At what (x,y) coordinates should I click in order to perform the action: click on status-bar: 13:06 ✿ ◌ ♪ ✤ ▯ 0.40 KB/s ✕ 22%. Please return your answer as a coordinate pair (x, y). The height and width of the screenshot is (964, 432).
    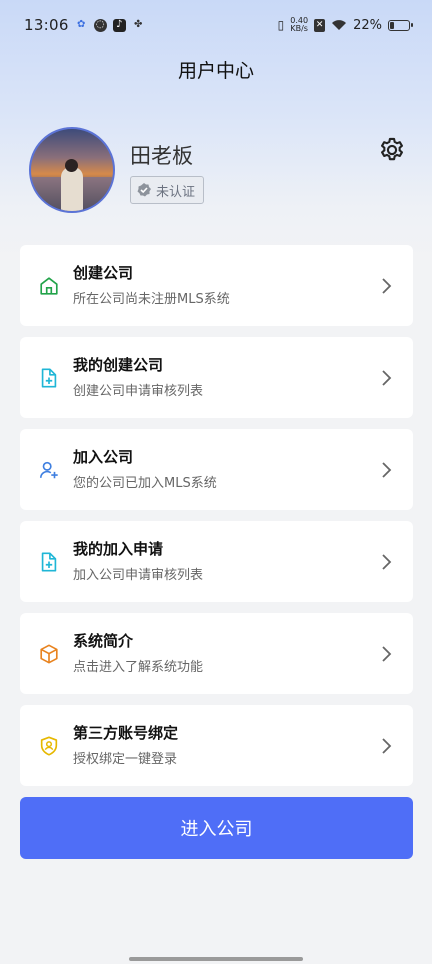
    Looking at the image, I should click on (216, 25).